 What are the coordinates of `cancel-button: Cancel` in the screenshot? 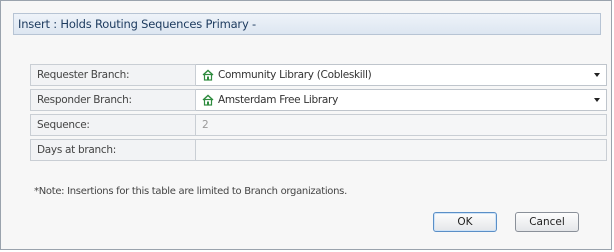 It's located at (547, 222).